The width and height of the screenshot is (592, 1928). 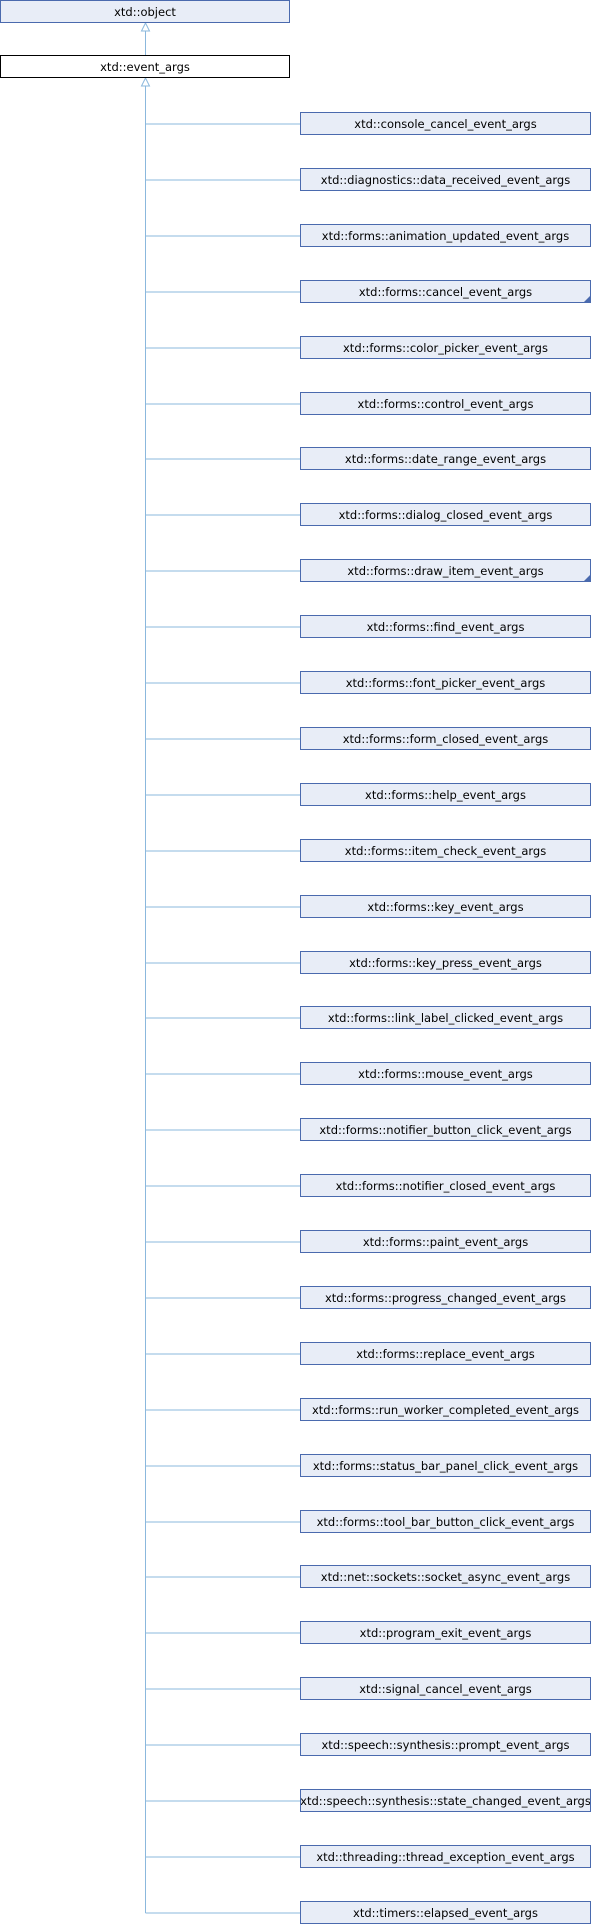 I want to click on class-node-label: xtd::forms::mouse_event_args, so click(x=445, y=1073).